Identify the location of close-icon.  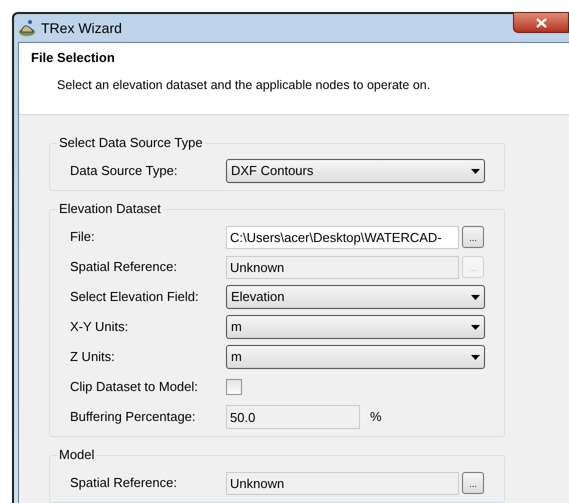
(541, 23).